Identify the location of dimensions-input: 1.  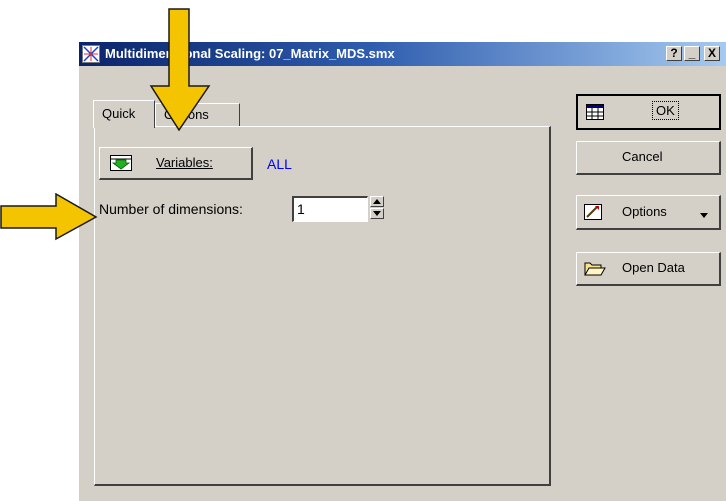
(330, 209).